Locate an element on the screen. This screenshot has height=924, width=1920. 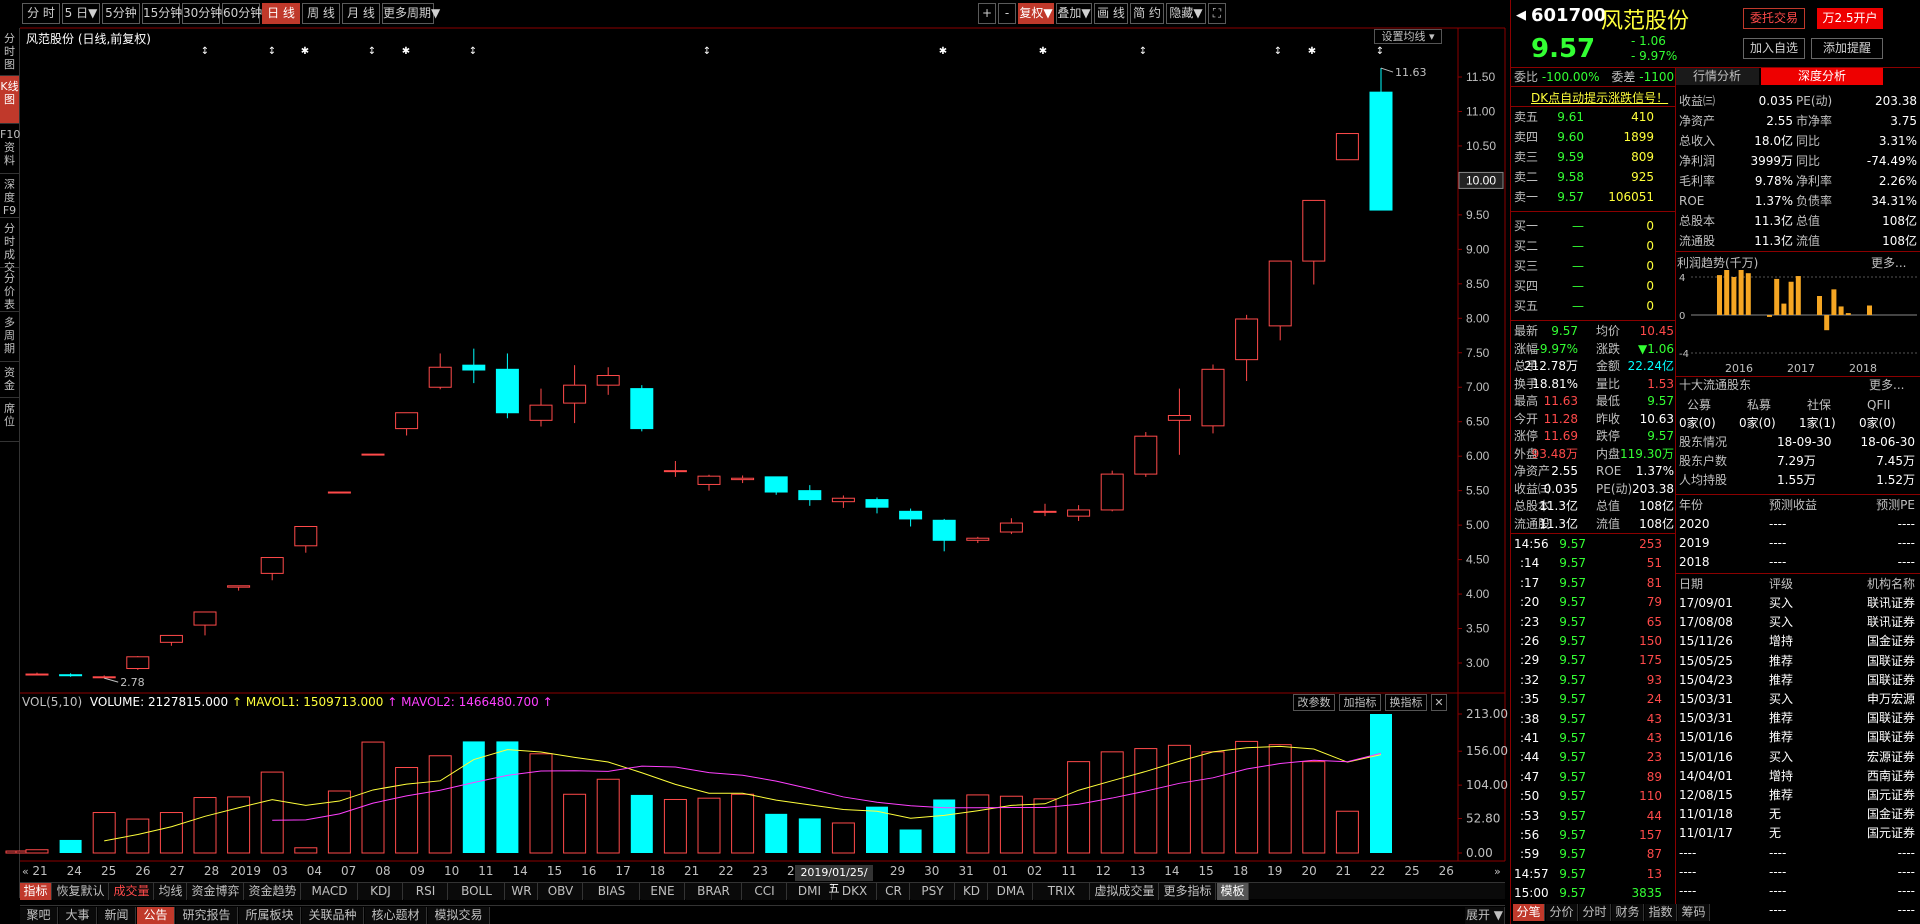
add-alert-button: 添加提醒 is located at coordinates (1847, 48).